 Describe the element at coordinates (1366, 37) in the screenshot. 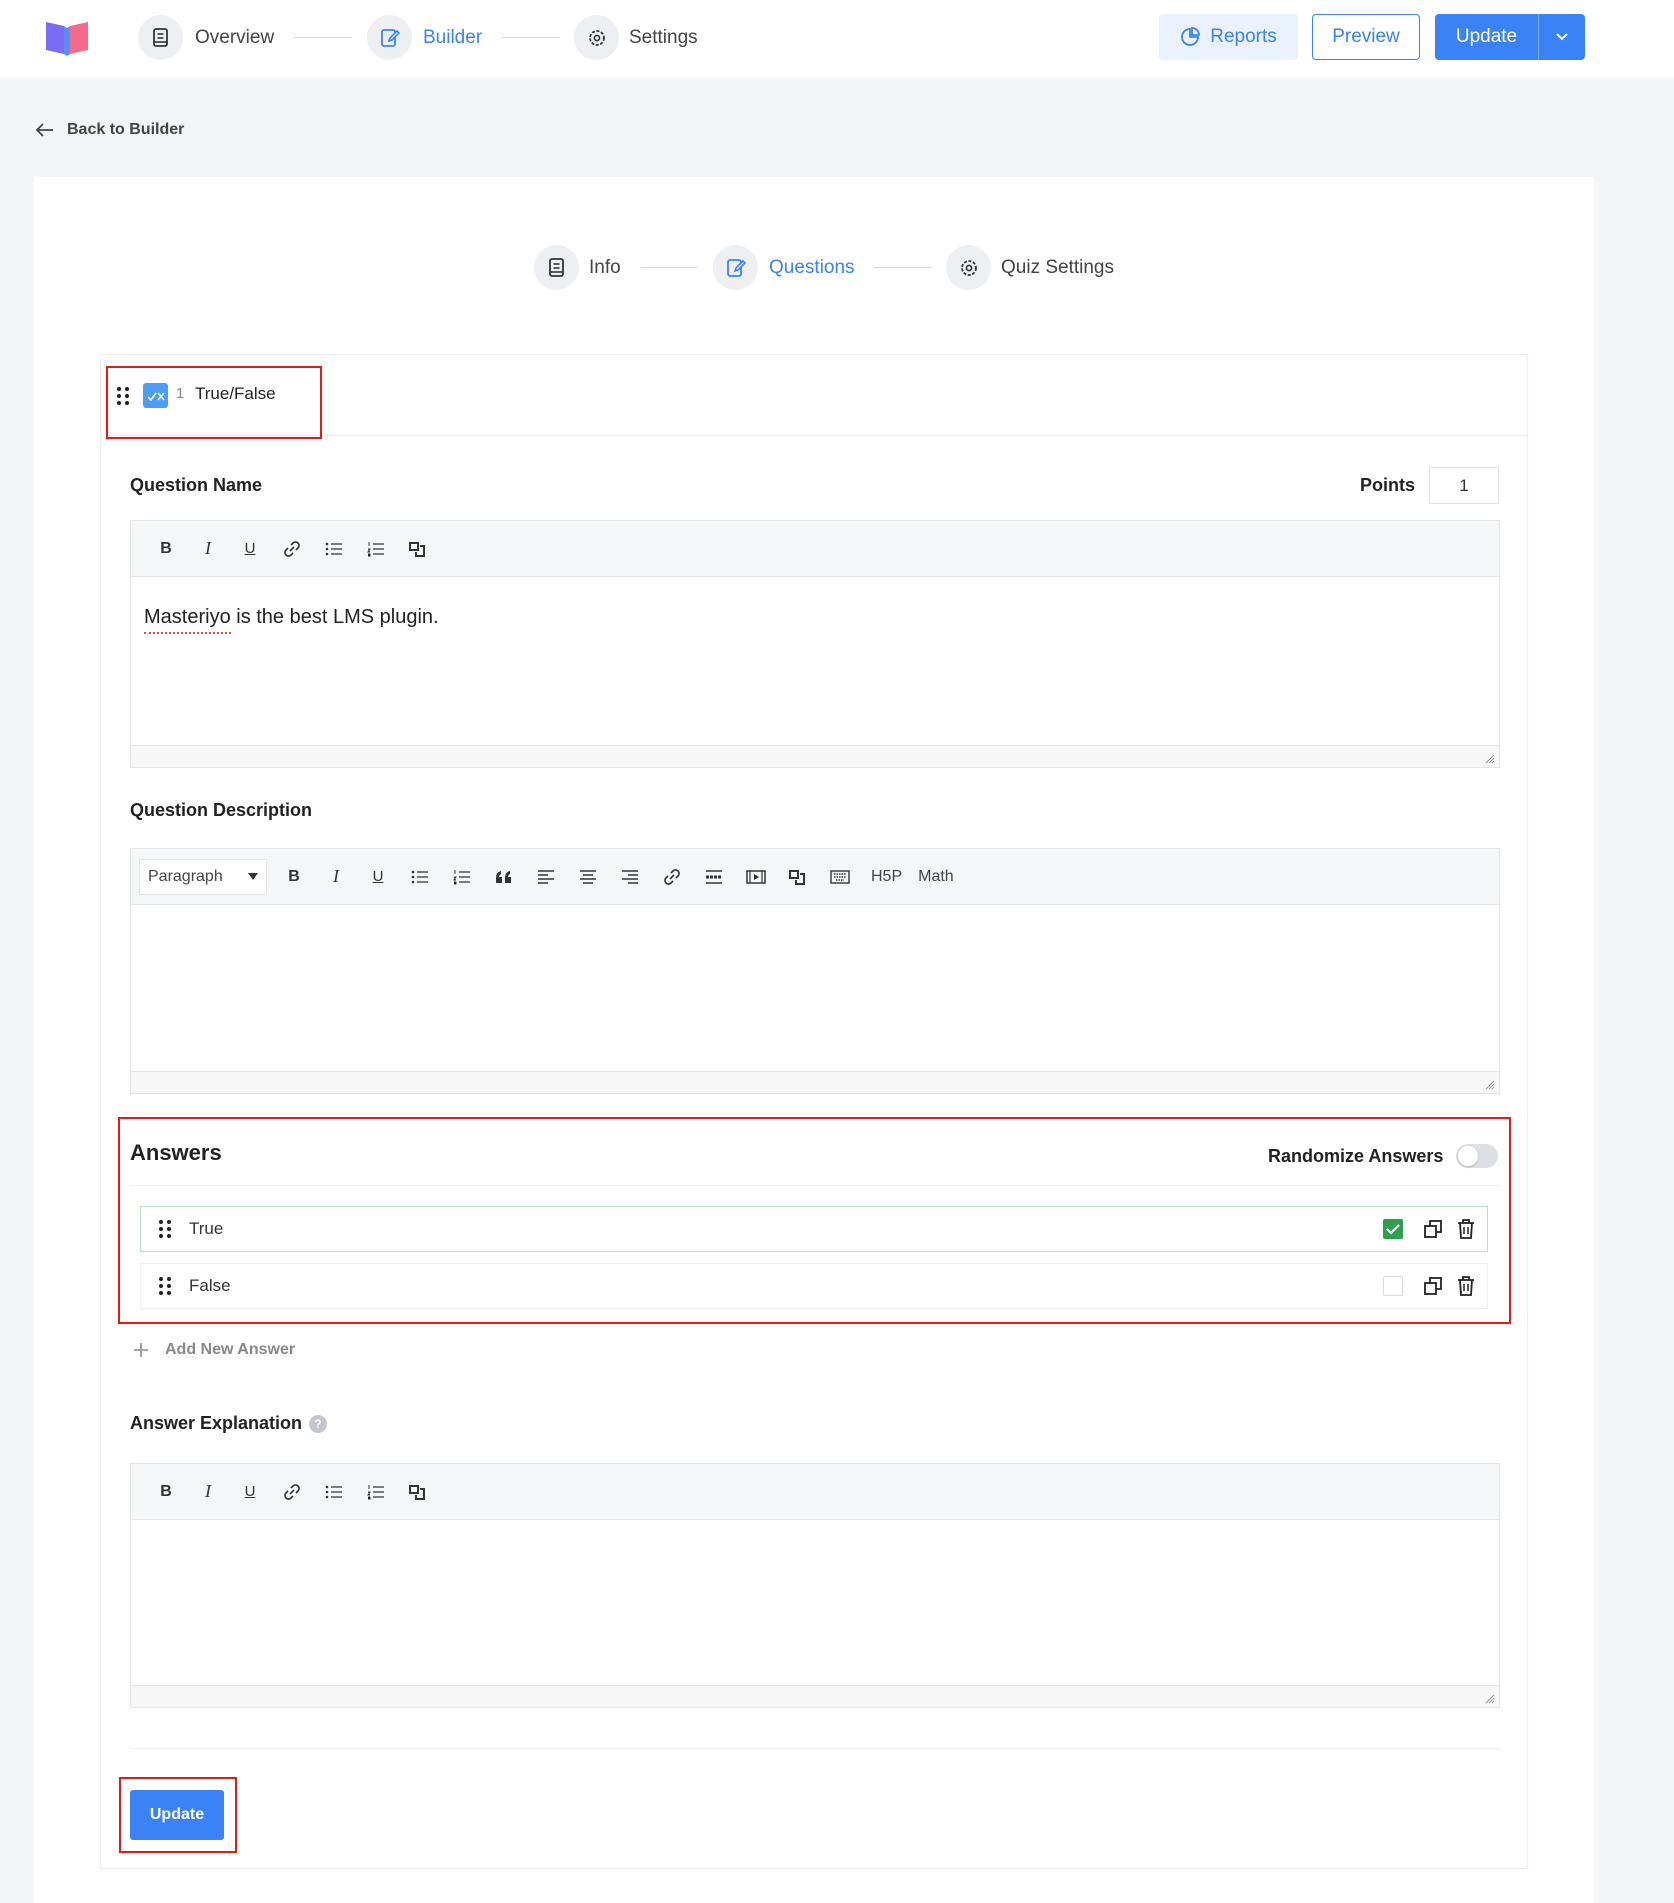

I see `preview-button: Preview` at that location.